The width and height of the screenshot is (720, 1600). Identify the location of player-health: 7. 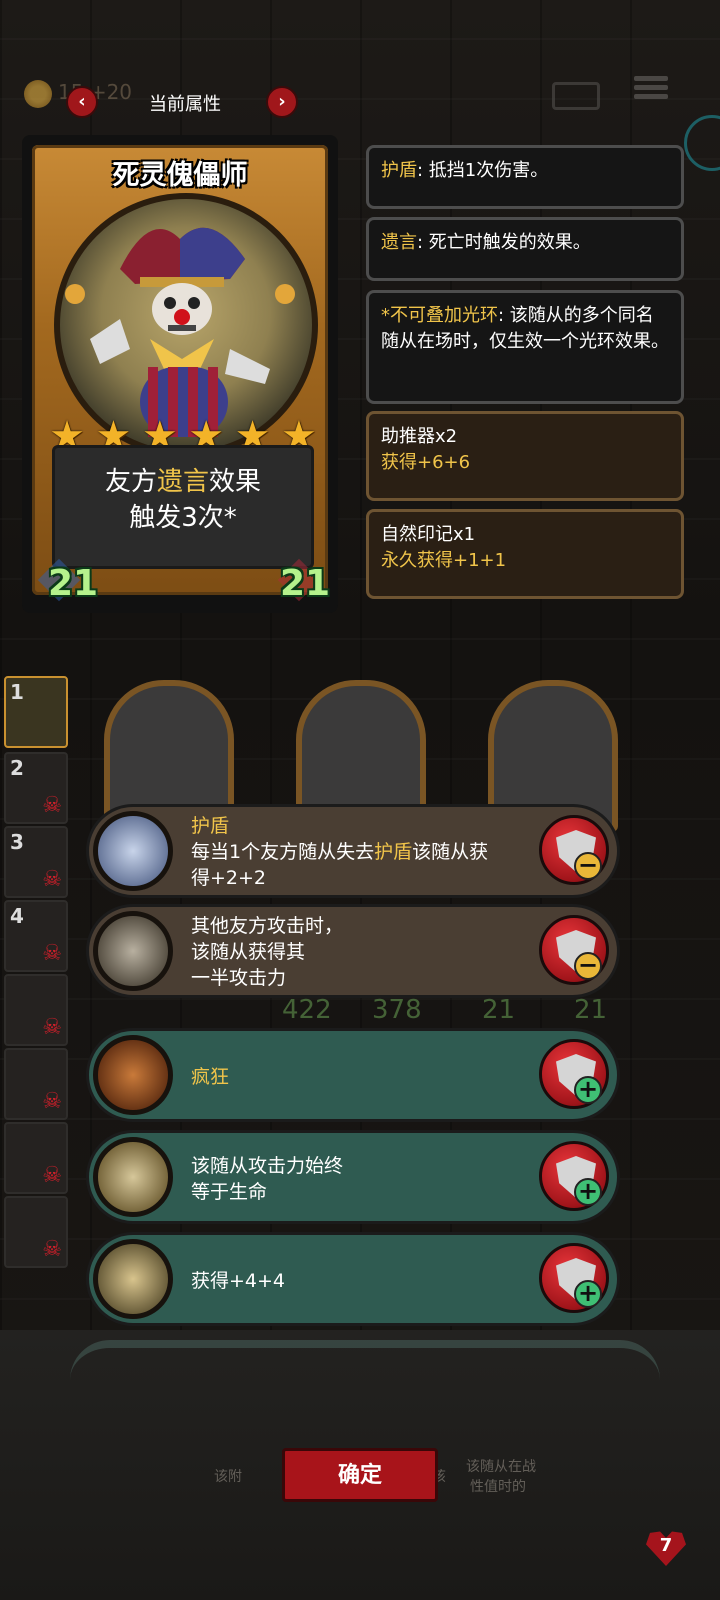
(666, 1545).